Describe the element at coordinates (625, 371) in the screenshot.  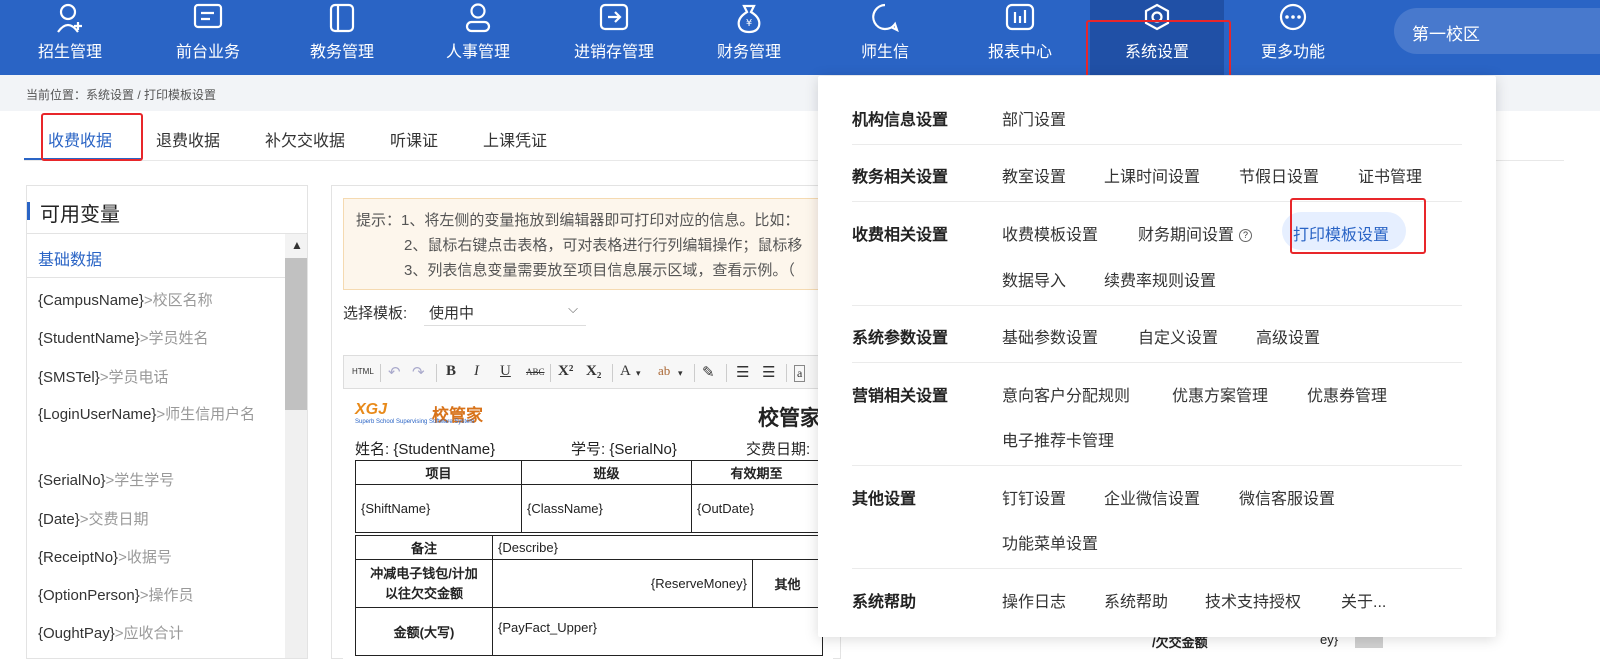
I see `font-color-button: A` at that location.